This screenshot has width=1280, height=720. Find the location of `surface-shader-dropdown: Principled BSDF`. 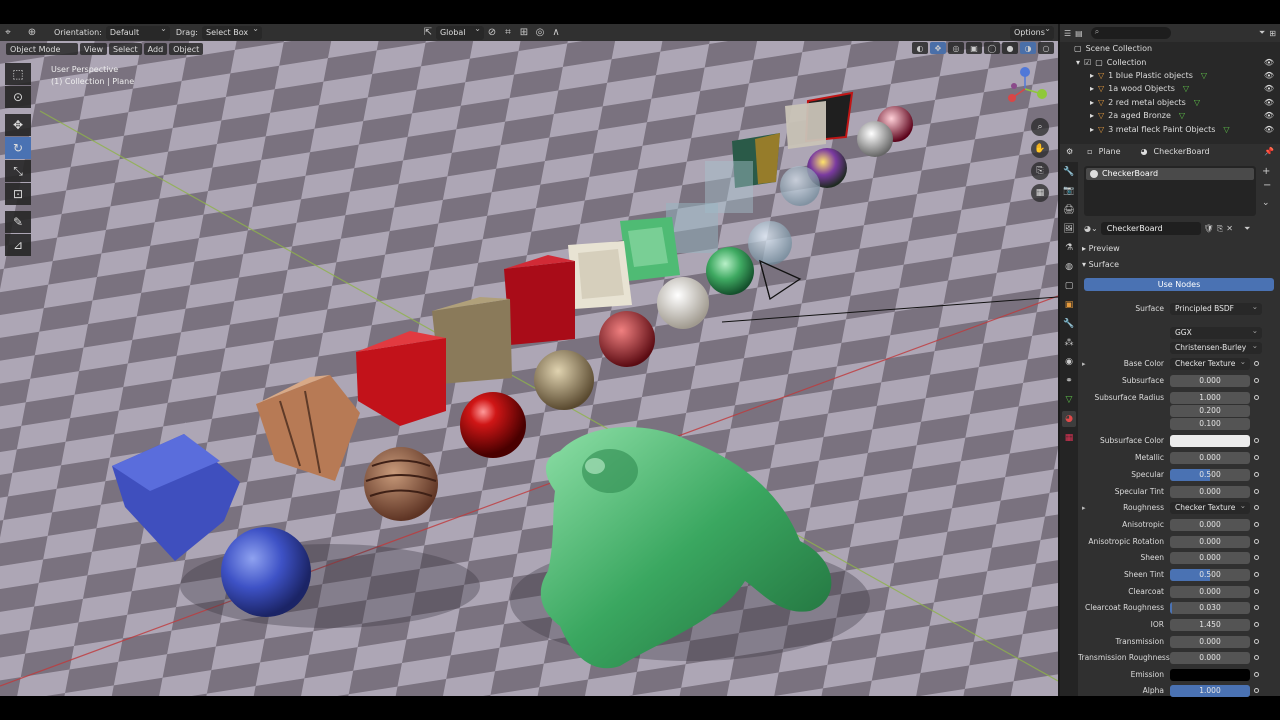

surface-shader-dropdown: Principled BSDF is located at coordinates (1216, 308).